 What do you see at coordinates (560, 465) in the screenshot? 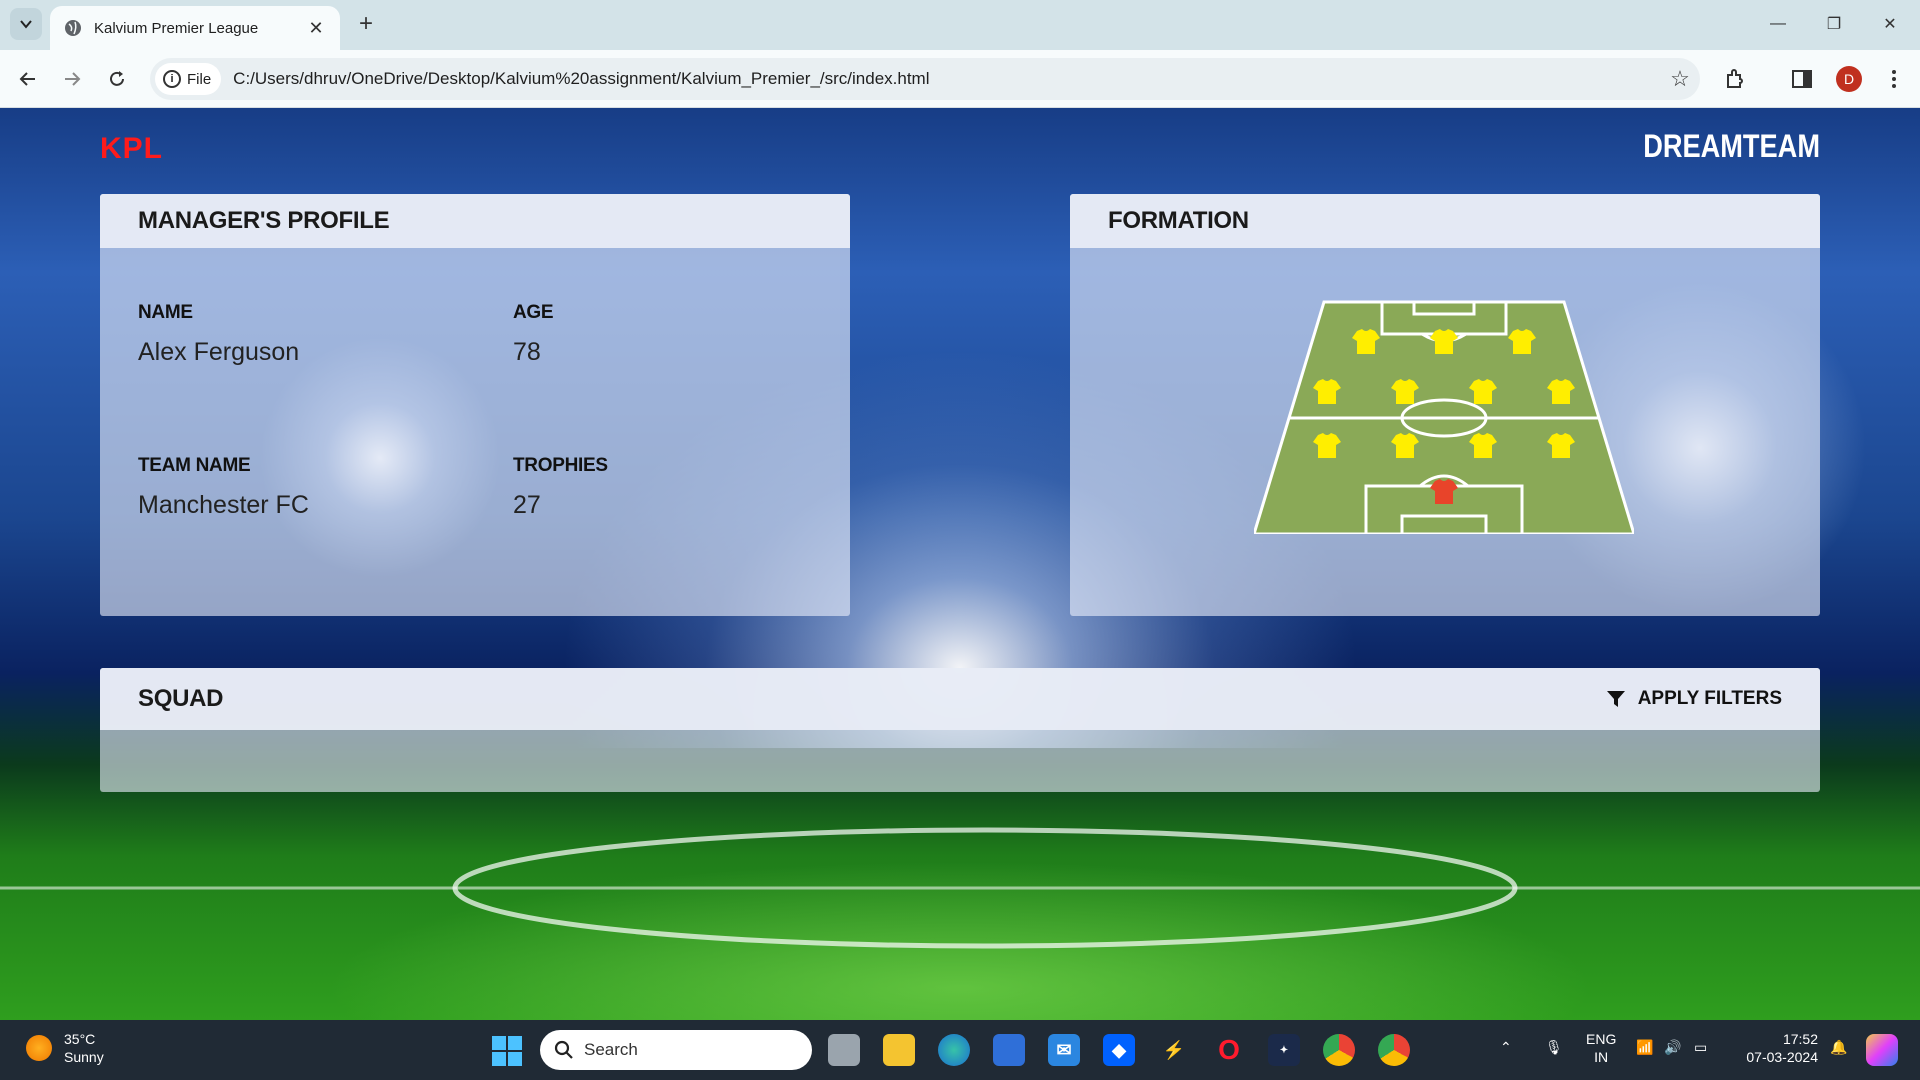
I see `field-label: TROPHIES` at bounding box center [560, 465].